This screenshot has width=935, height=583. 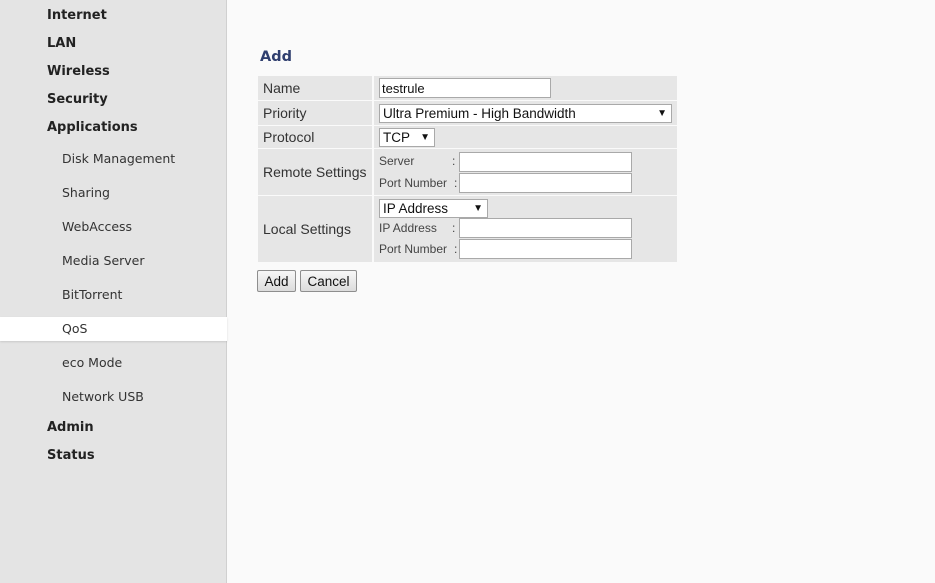 I want to click on local-port-colon: :, so click(x=456, y=249).